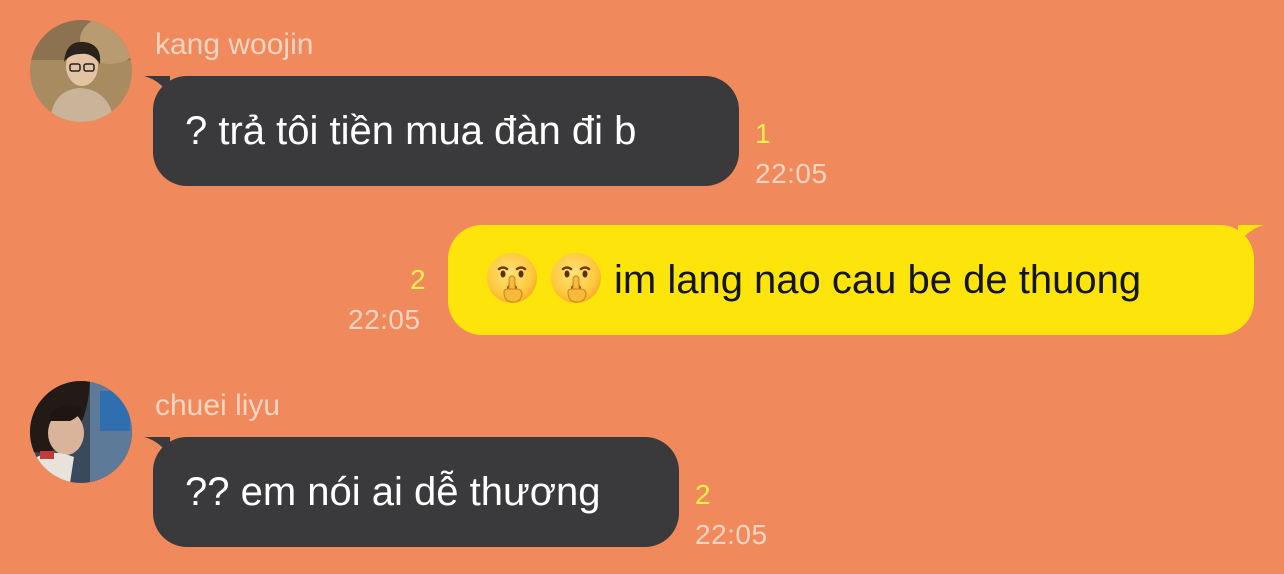 The image size is (1284, 574). I want to click on message-text: ?? em nói ai dễ thương, so click(393, 492).